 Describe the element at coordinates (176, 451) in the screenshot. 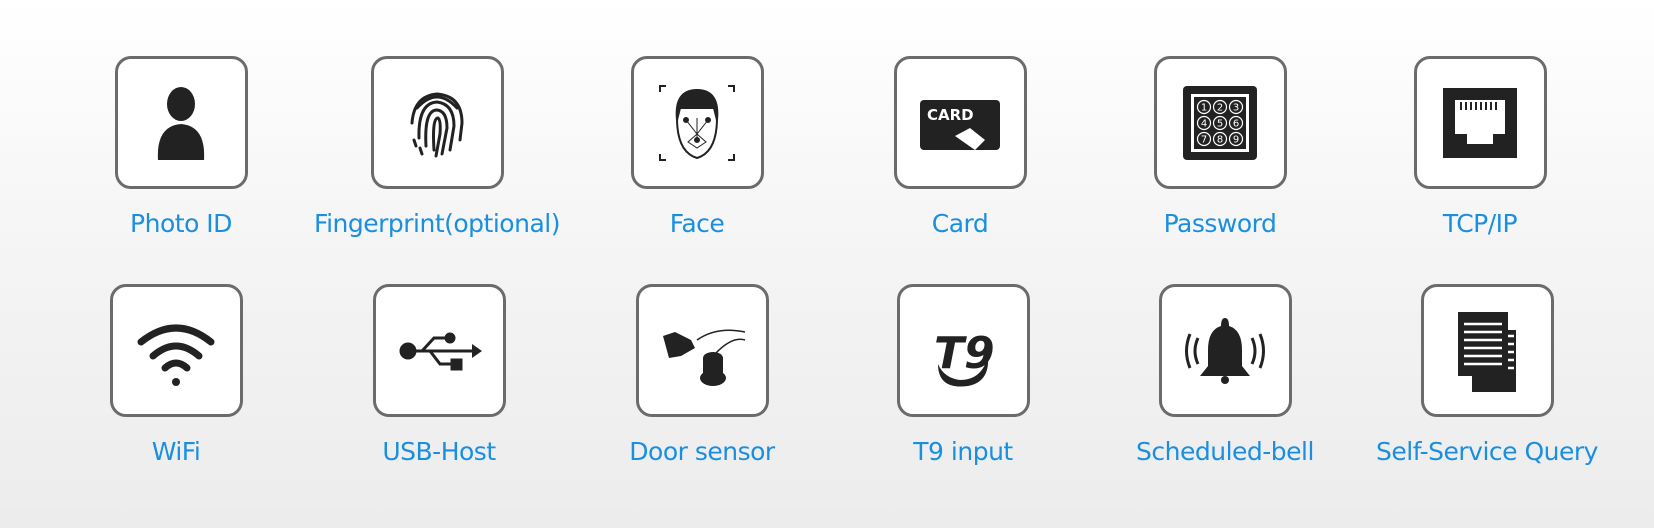

I see `feature-label: WiFi` at that location.